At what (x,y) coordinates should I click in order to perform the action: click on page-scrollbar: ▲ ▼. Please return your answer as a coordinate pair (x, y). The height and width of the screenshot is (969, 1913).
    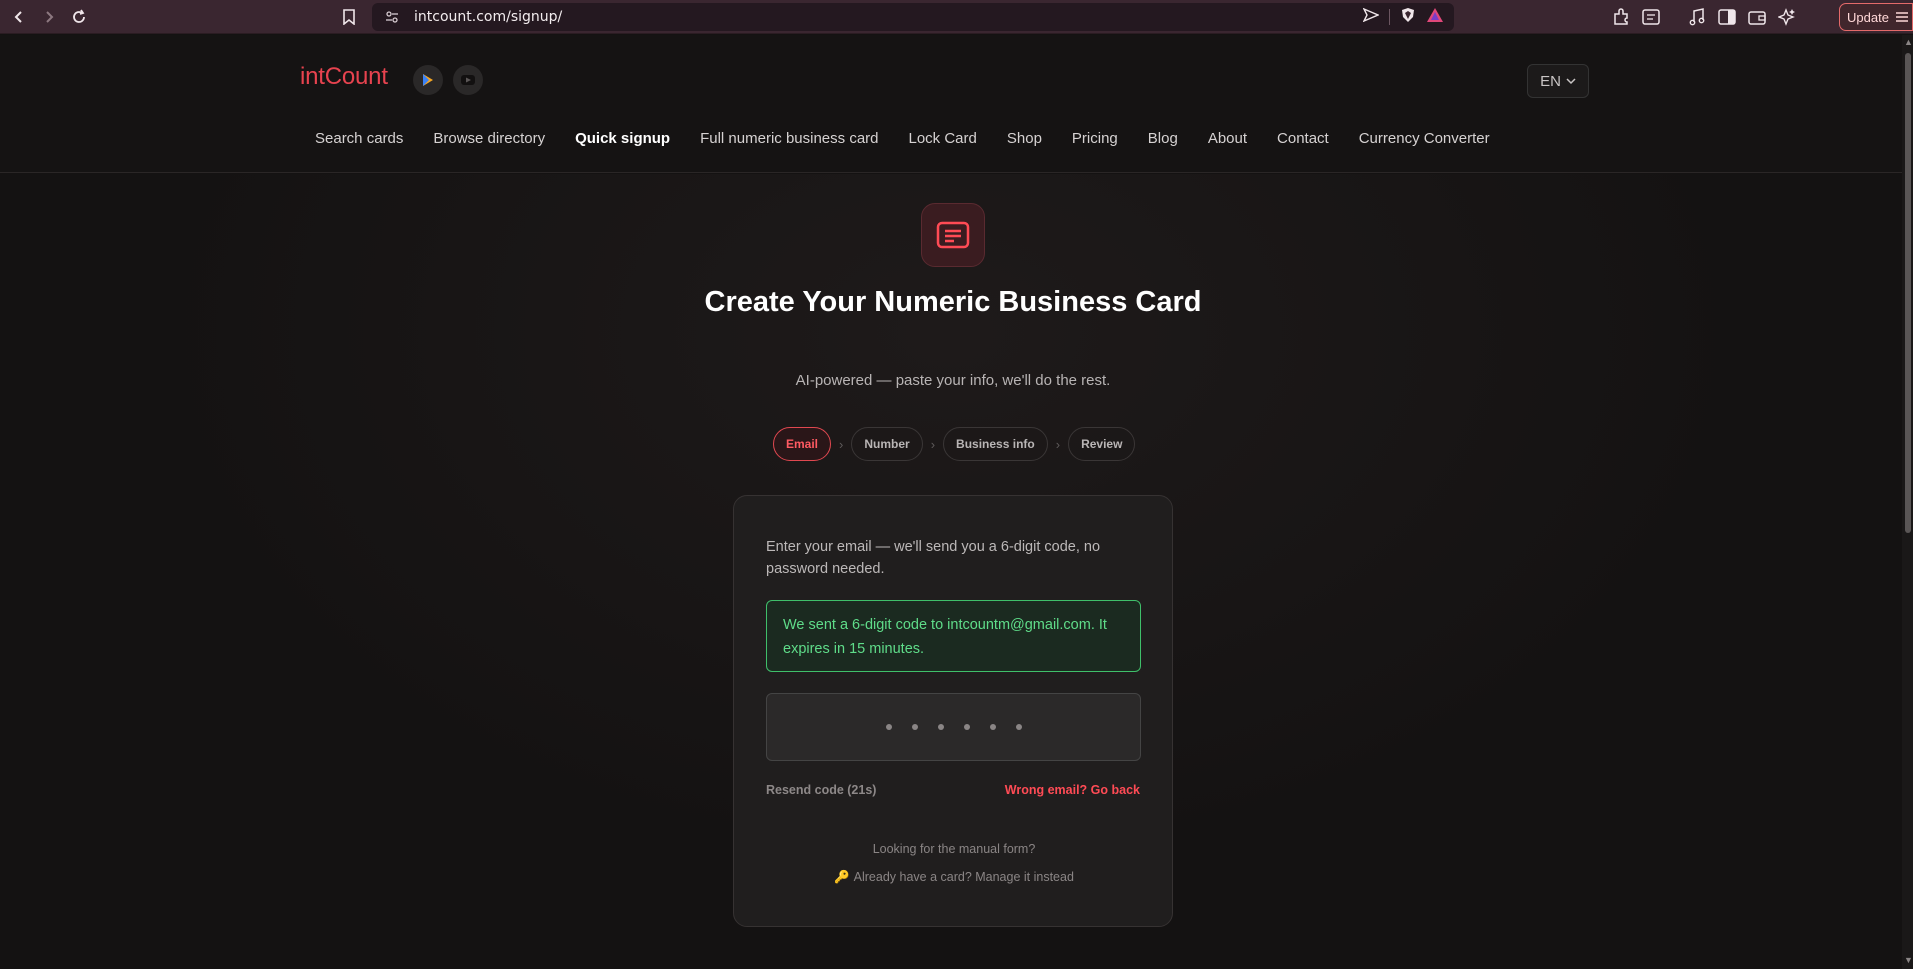
    Looking at the image, I should click on (1907, 502).